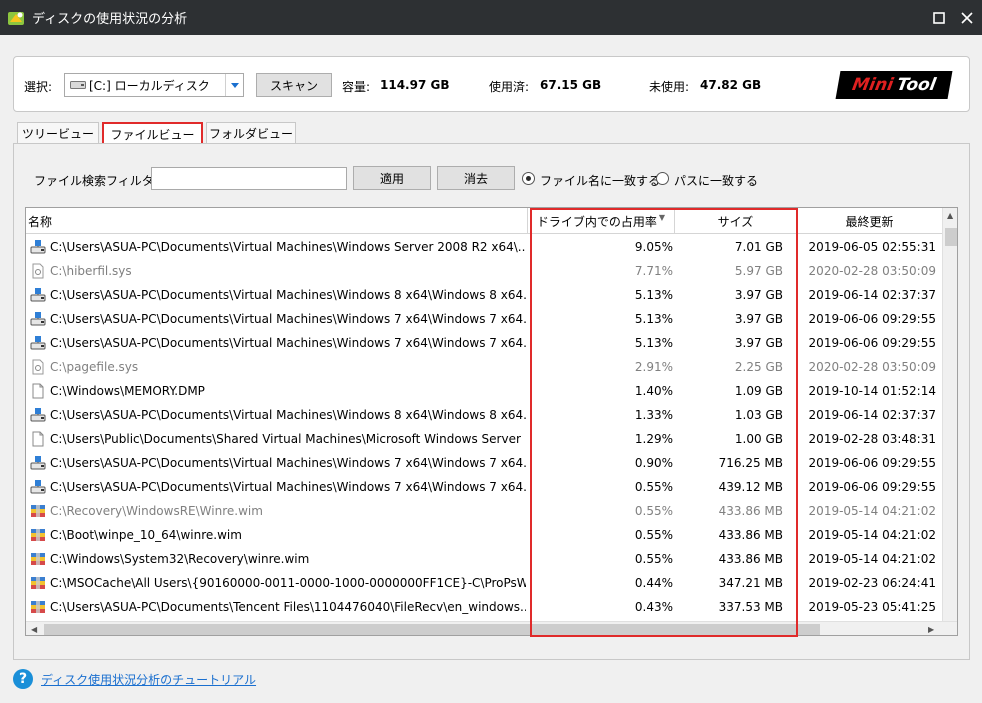  Describe the element at coordinates (600, 180) in the screenshot. I see `radio-match-name-label: ファイル名に一致する` at that location.